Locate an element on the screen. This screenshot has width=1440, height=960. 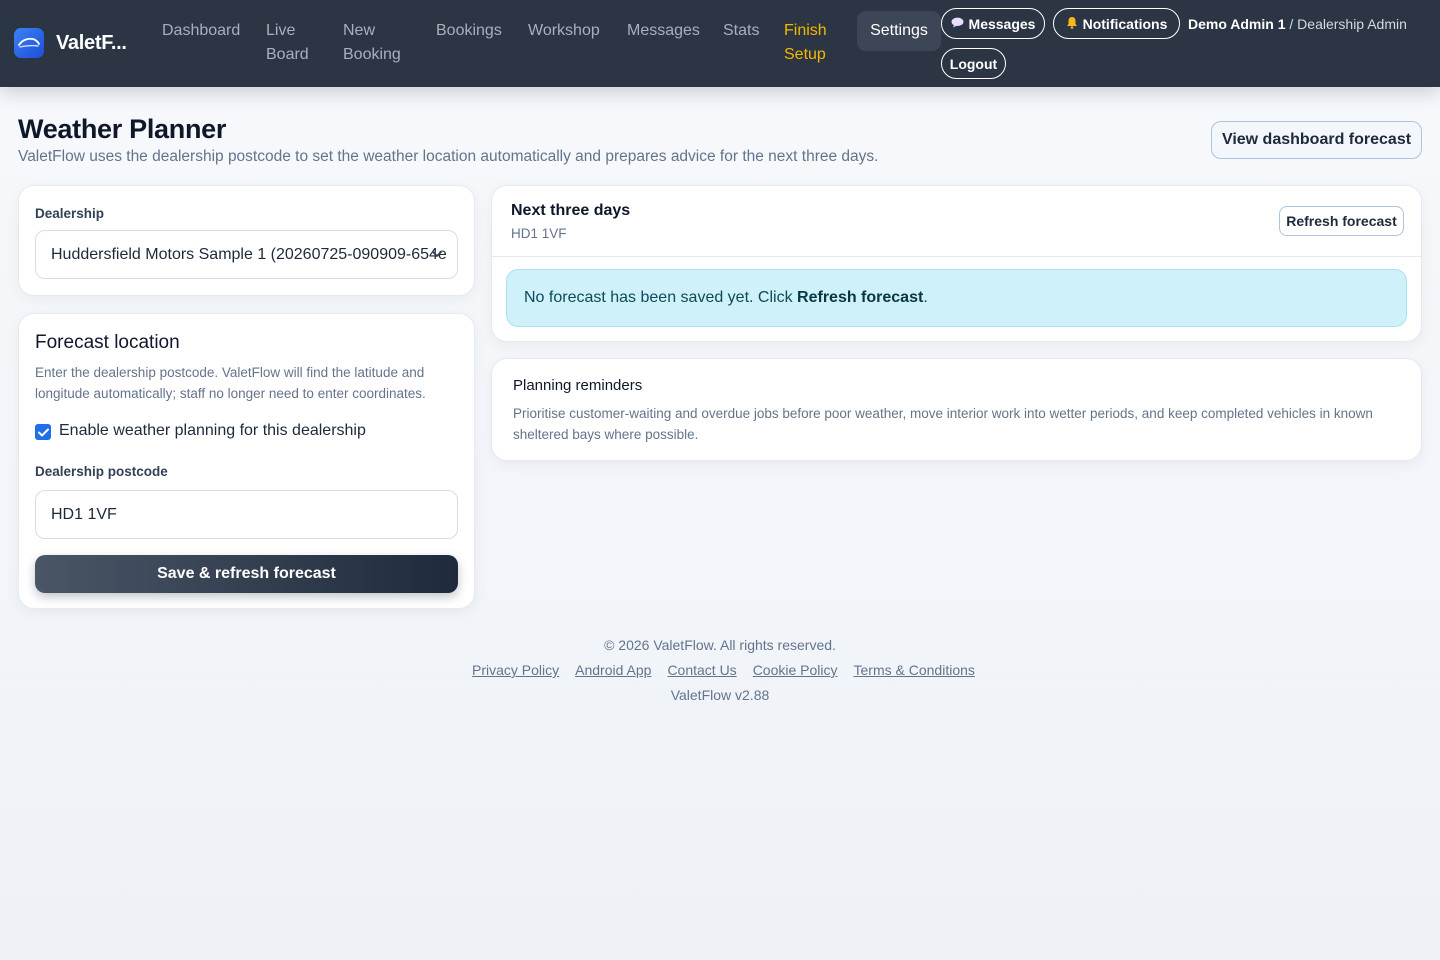
alert-text: No forecast has been saved yet. Click is located at coordinates (658, 297).